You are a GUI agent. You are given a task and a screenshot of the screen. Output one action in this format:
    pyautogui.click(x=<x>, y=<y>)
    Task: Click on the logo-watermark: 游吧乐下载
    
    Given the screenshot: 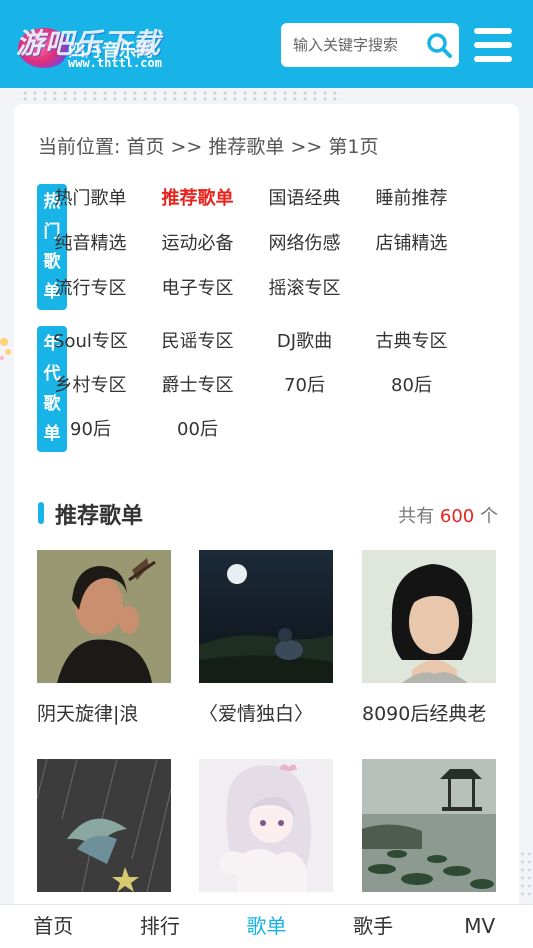 What is the action you would take?
    pyautogui.click(x=89, y=43)
    